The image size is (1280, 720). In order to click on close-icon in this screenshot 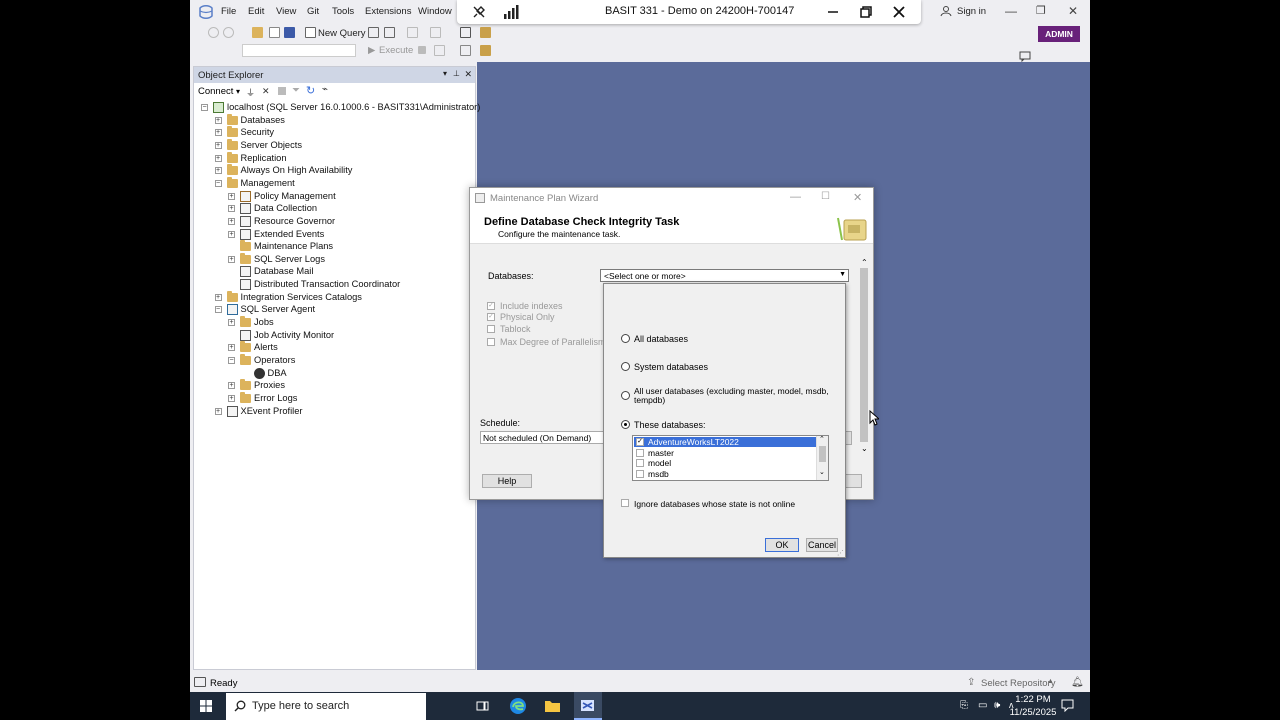, I will do `click(899, 12)`.